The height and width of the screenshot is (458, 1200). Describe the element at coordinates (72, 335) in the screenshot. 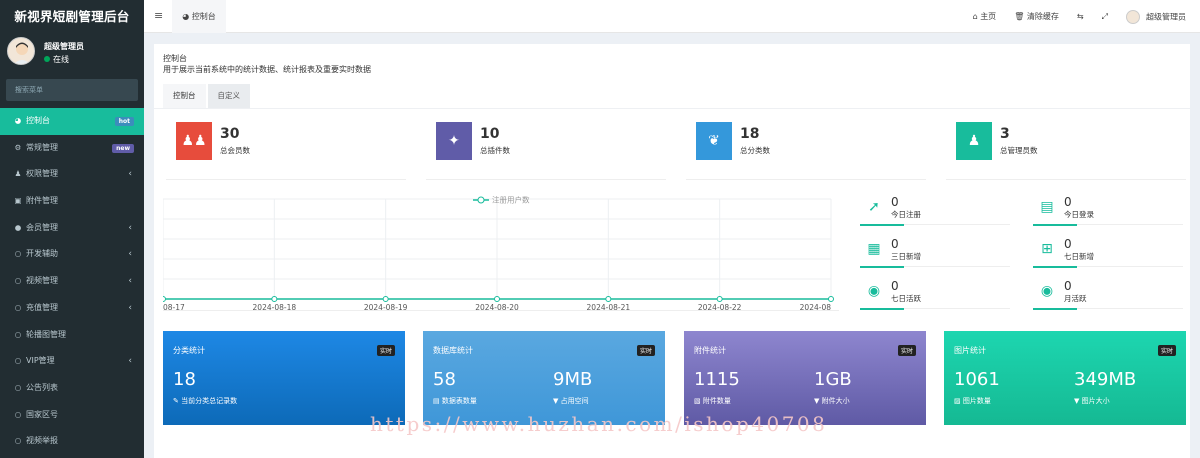

I see `sidebar-item: ○ 轮播图管理` at that location.